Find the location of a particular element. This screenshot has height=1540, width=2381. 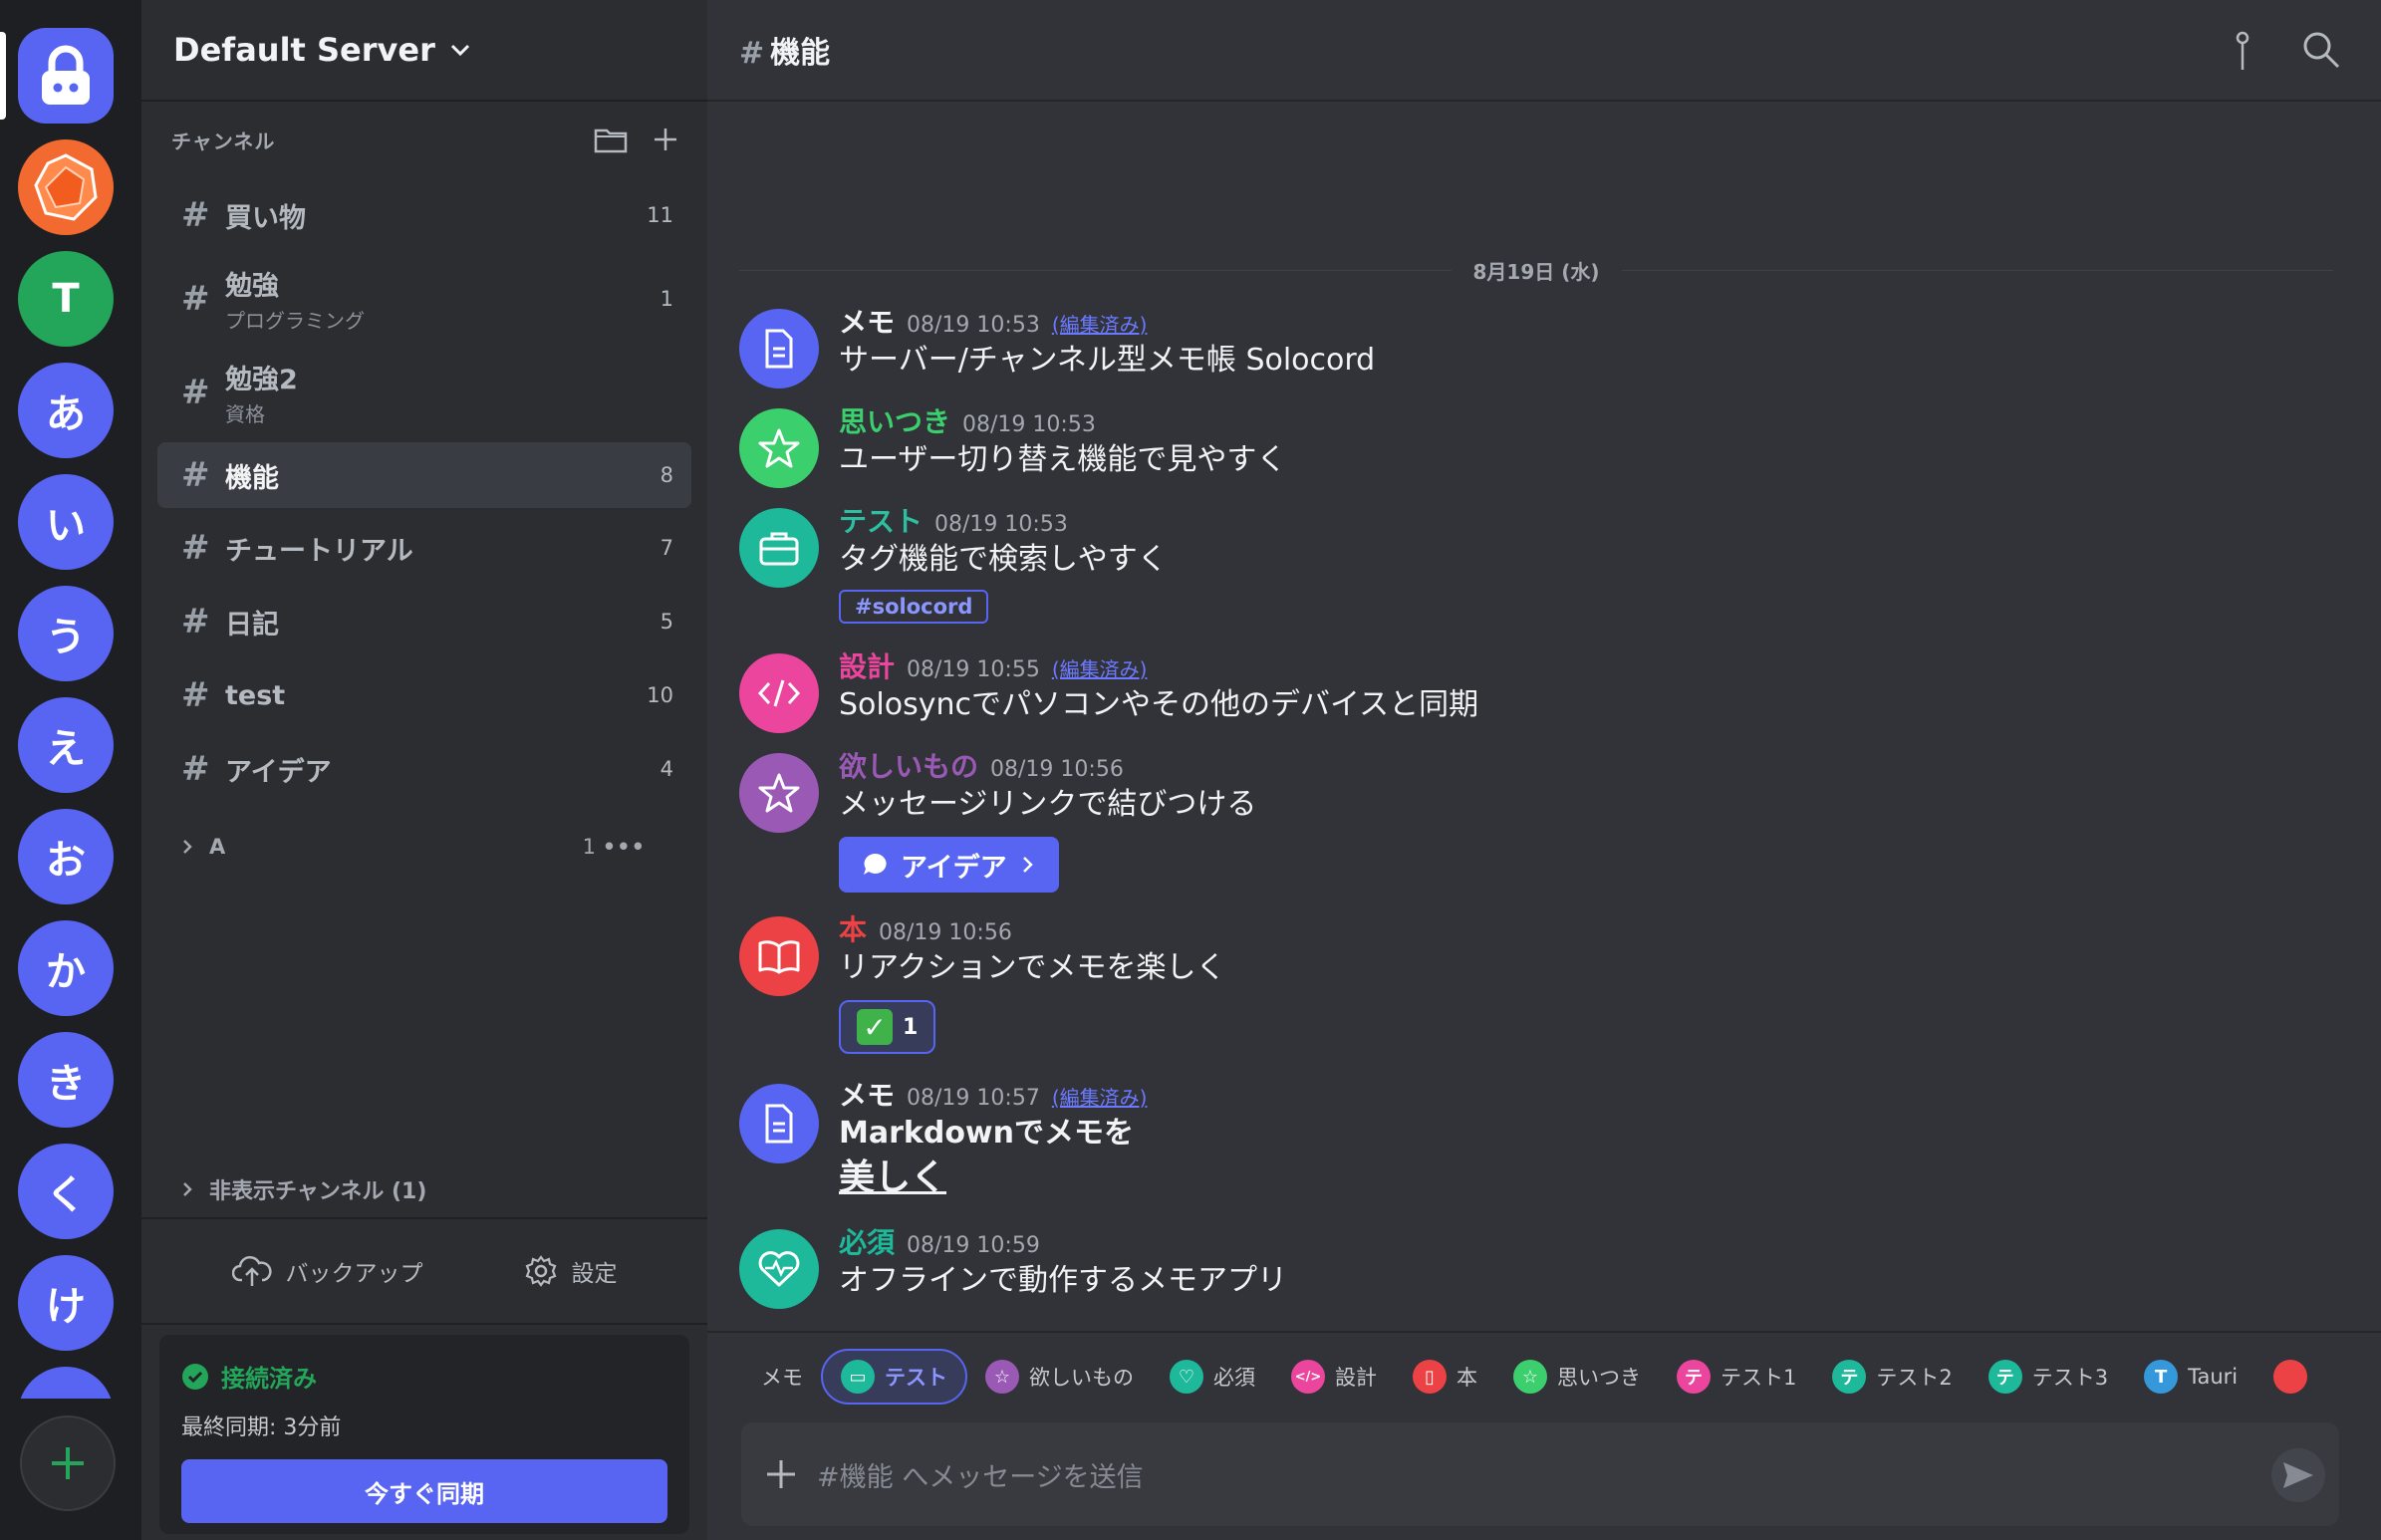

server-logo is located at coordinates (66, 187).